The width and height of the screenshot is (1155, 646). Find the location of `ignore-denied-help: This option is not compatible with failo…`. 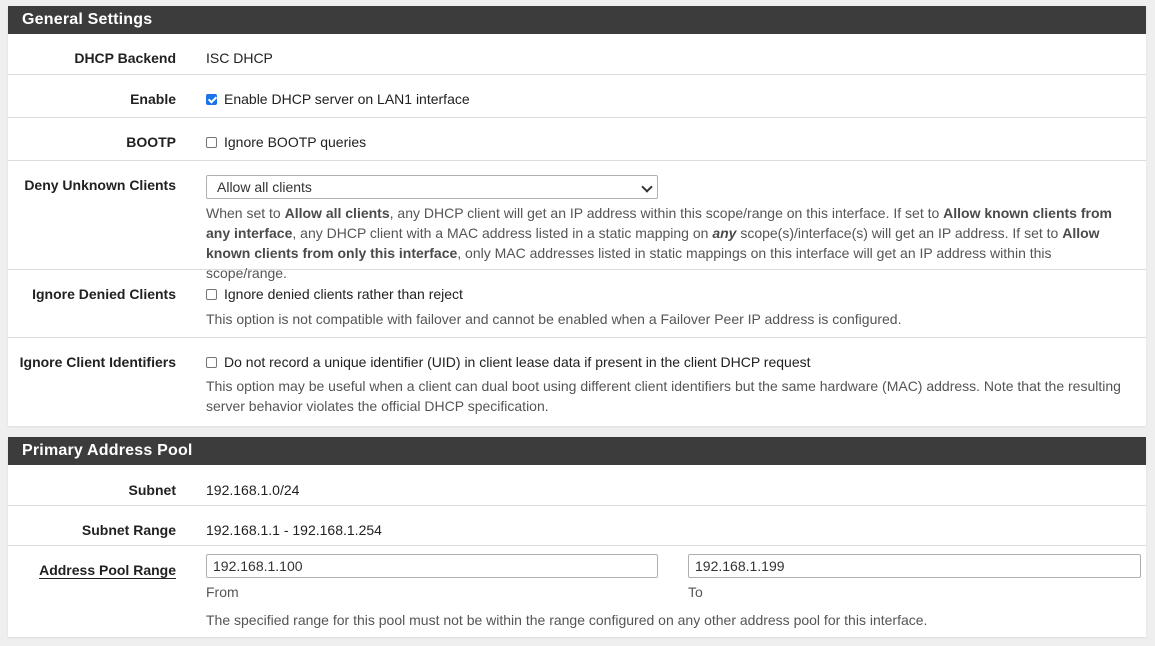

ignore-denied-help: This option is not compatible with failo… is located at coordinates (554, 319).